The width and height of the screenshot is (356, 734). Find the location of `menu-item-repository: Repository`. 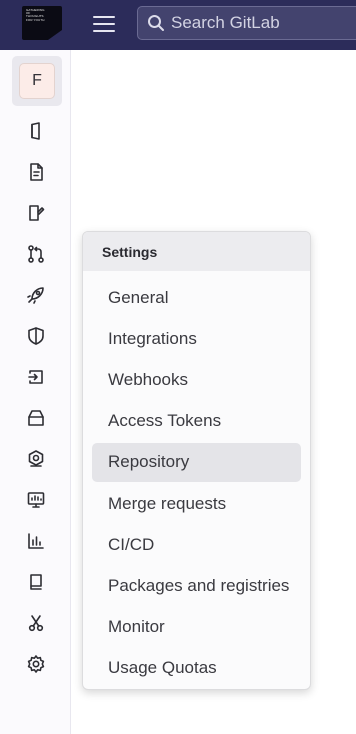

menu-item-repository: Repository is located at coordinates (196, 462).